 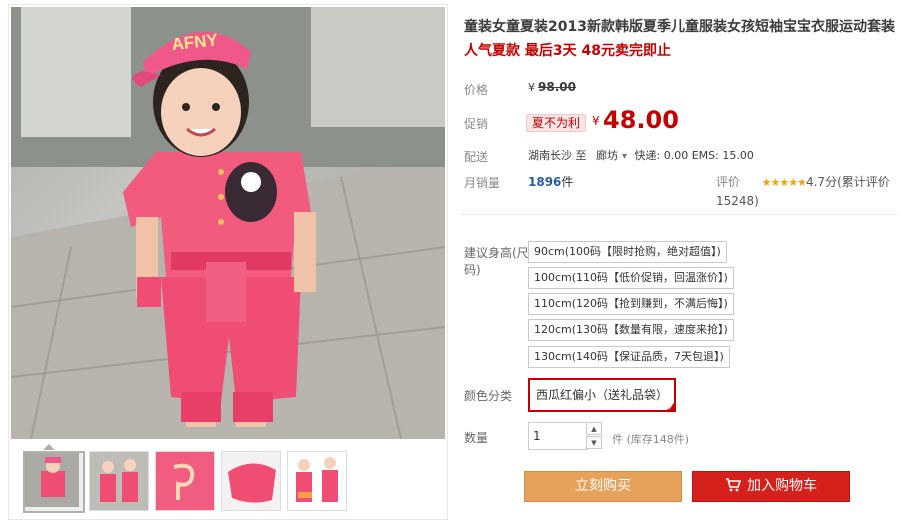 I want to click on size-option-100: 100cm(110码【低价促销，回温涨价】), so click(x=631, y=278).